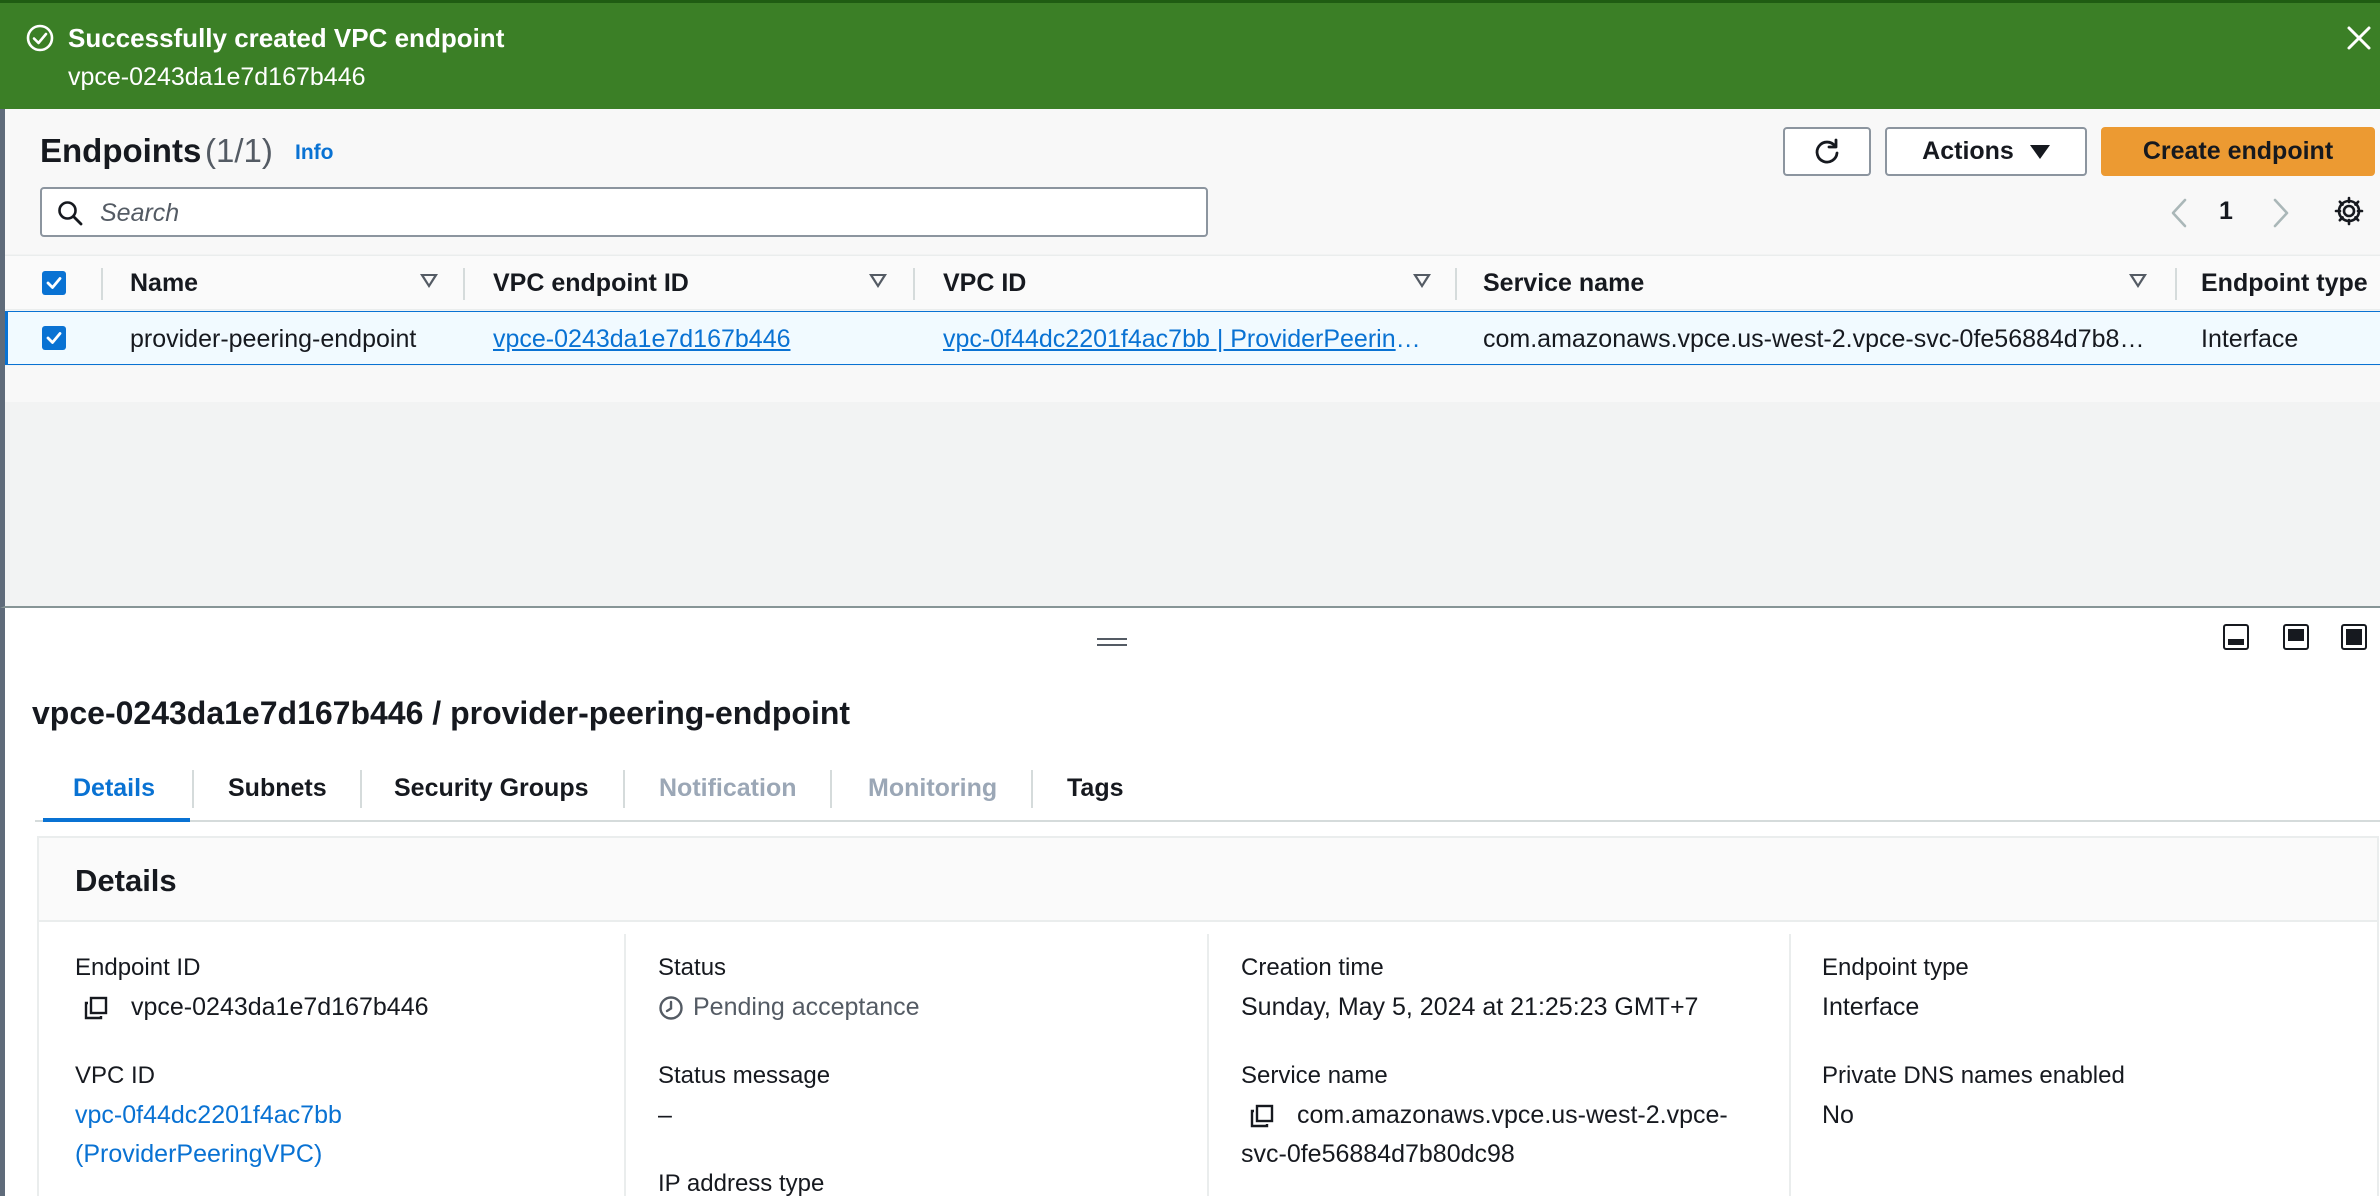 This screenshot has height=1196, width=2380. What do you see at coordinates (1112, 643) in the screenshot?
I see `resize-handle-icon` at bounding box center [1112, 643].